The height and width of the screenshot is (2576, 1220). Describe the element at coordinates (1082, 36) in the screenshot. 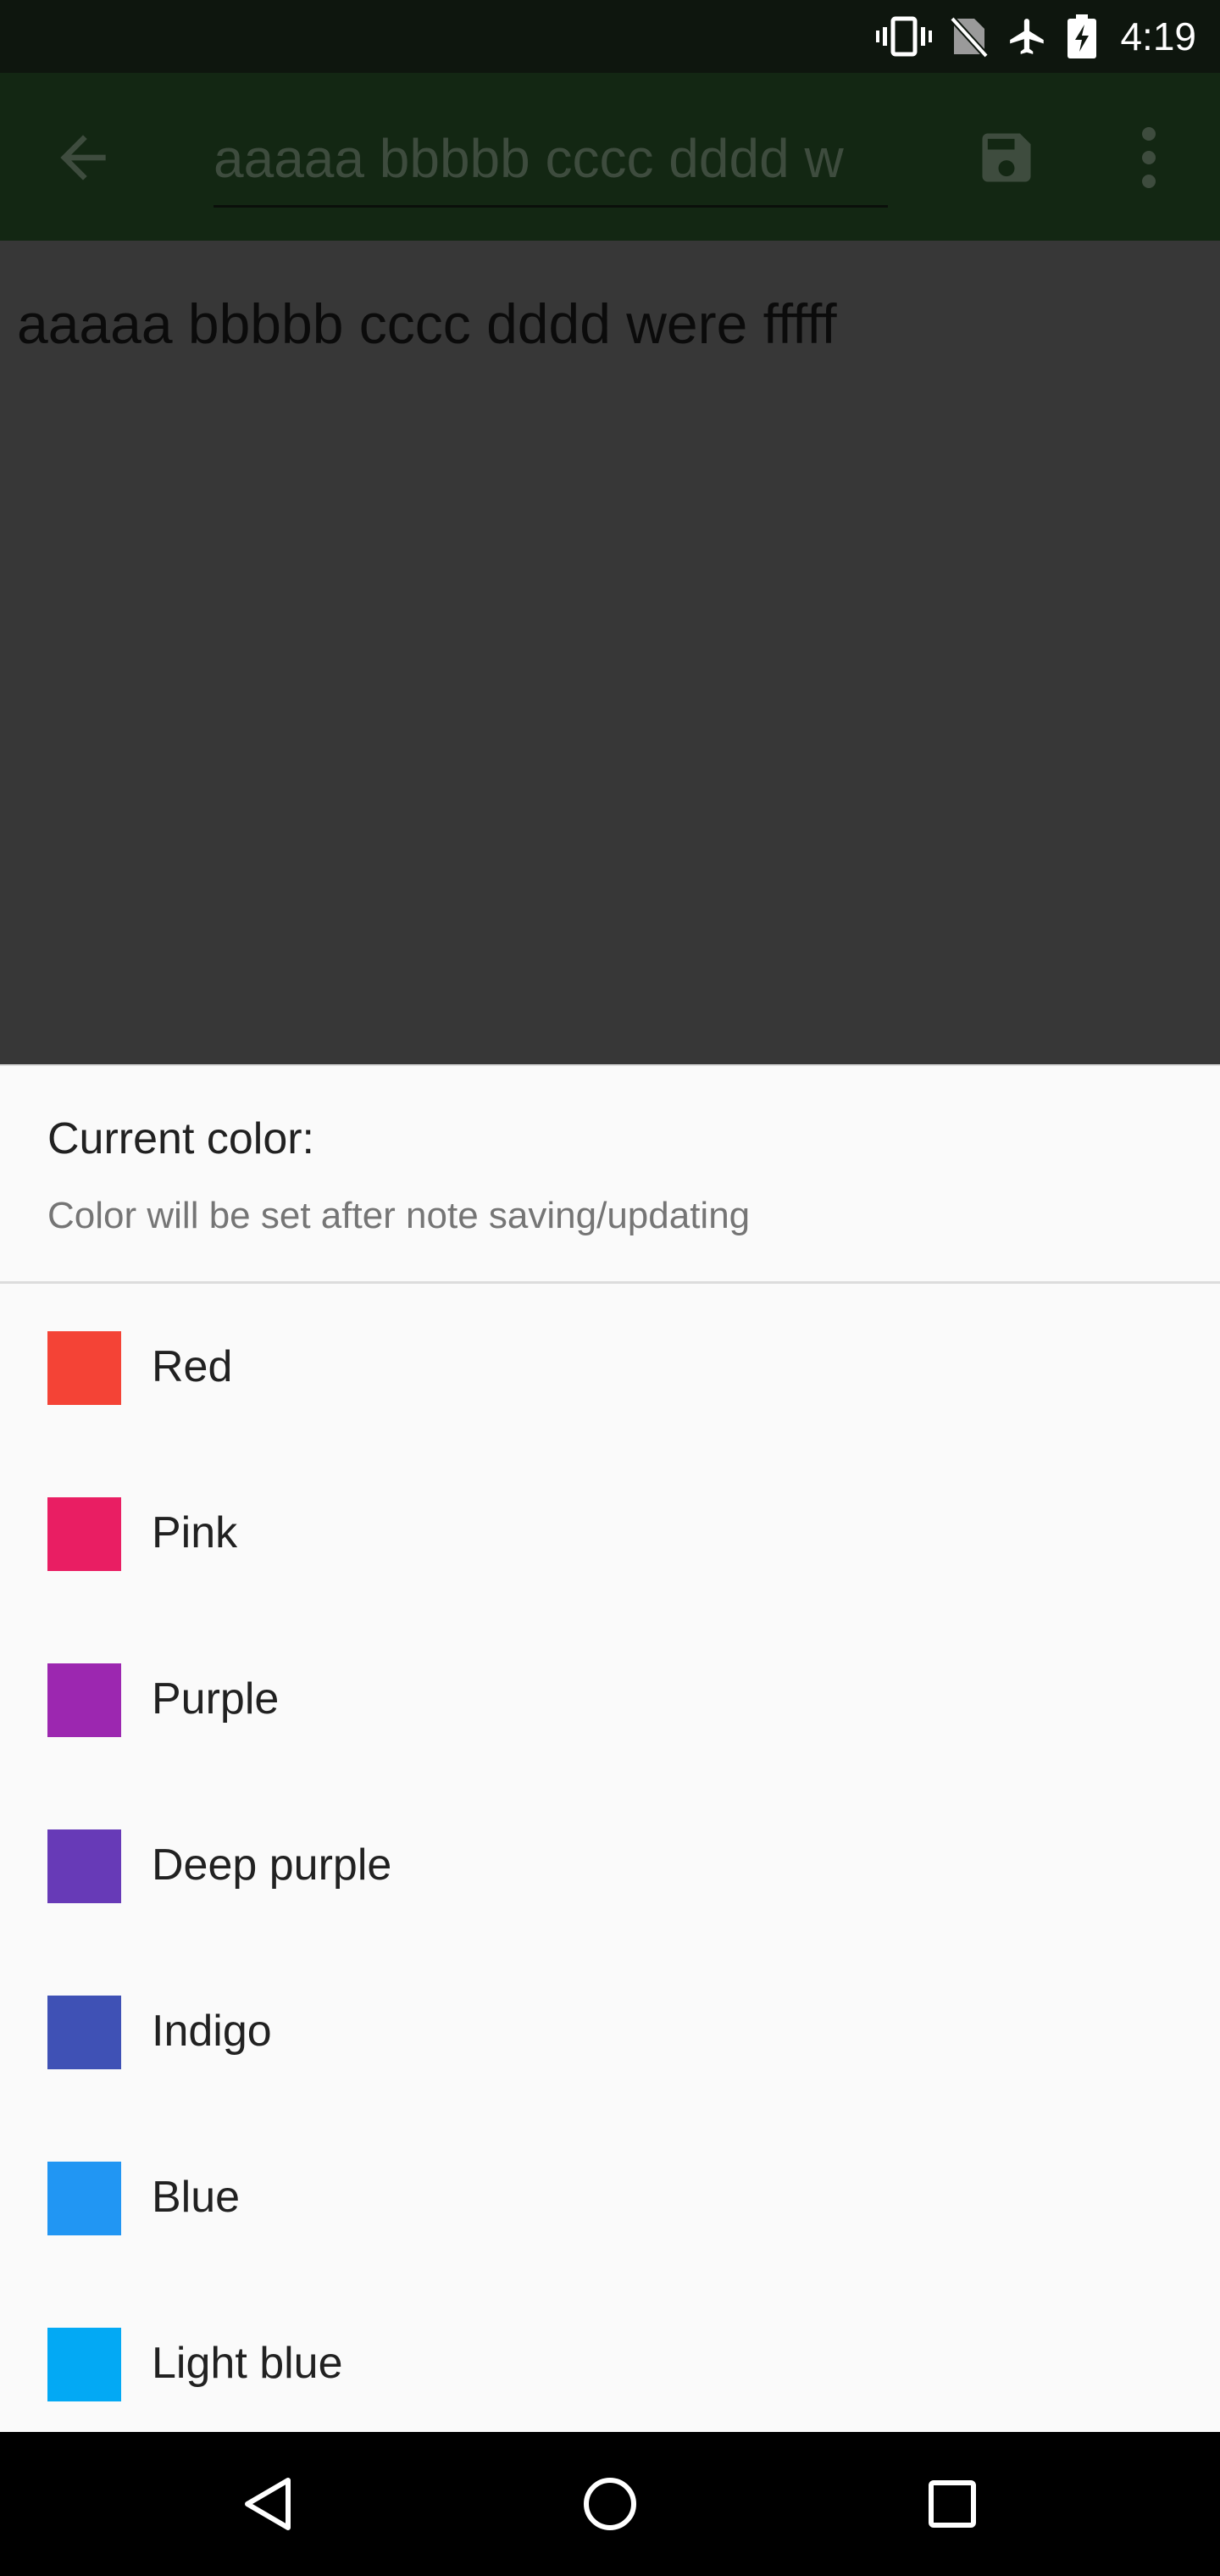

I see `battery-charging-icon` at that location.